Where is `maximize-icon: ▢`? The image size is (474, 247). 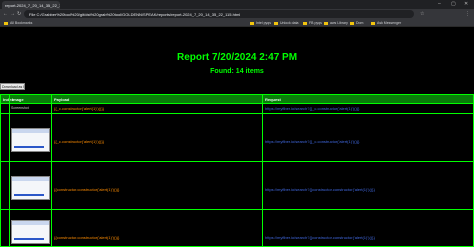 maximize-icon: ▢ is located at coordinates (453, 4).